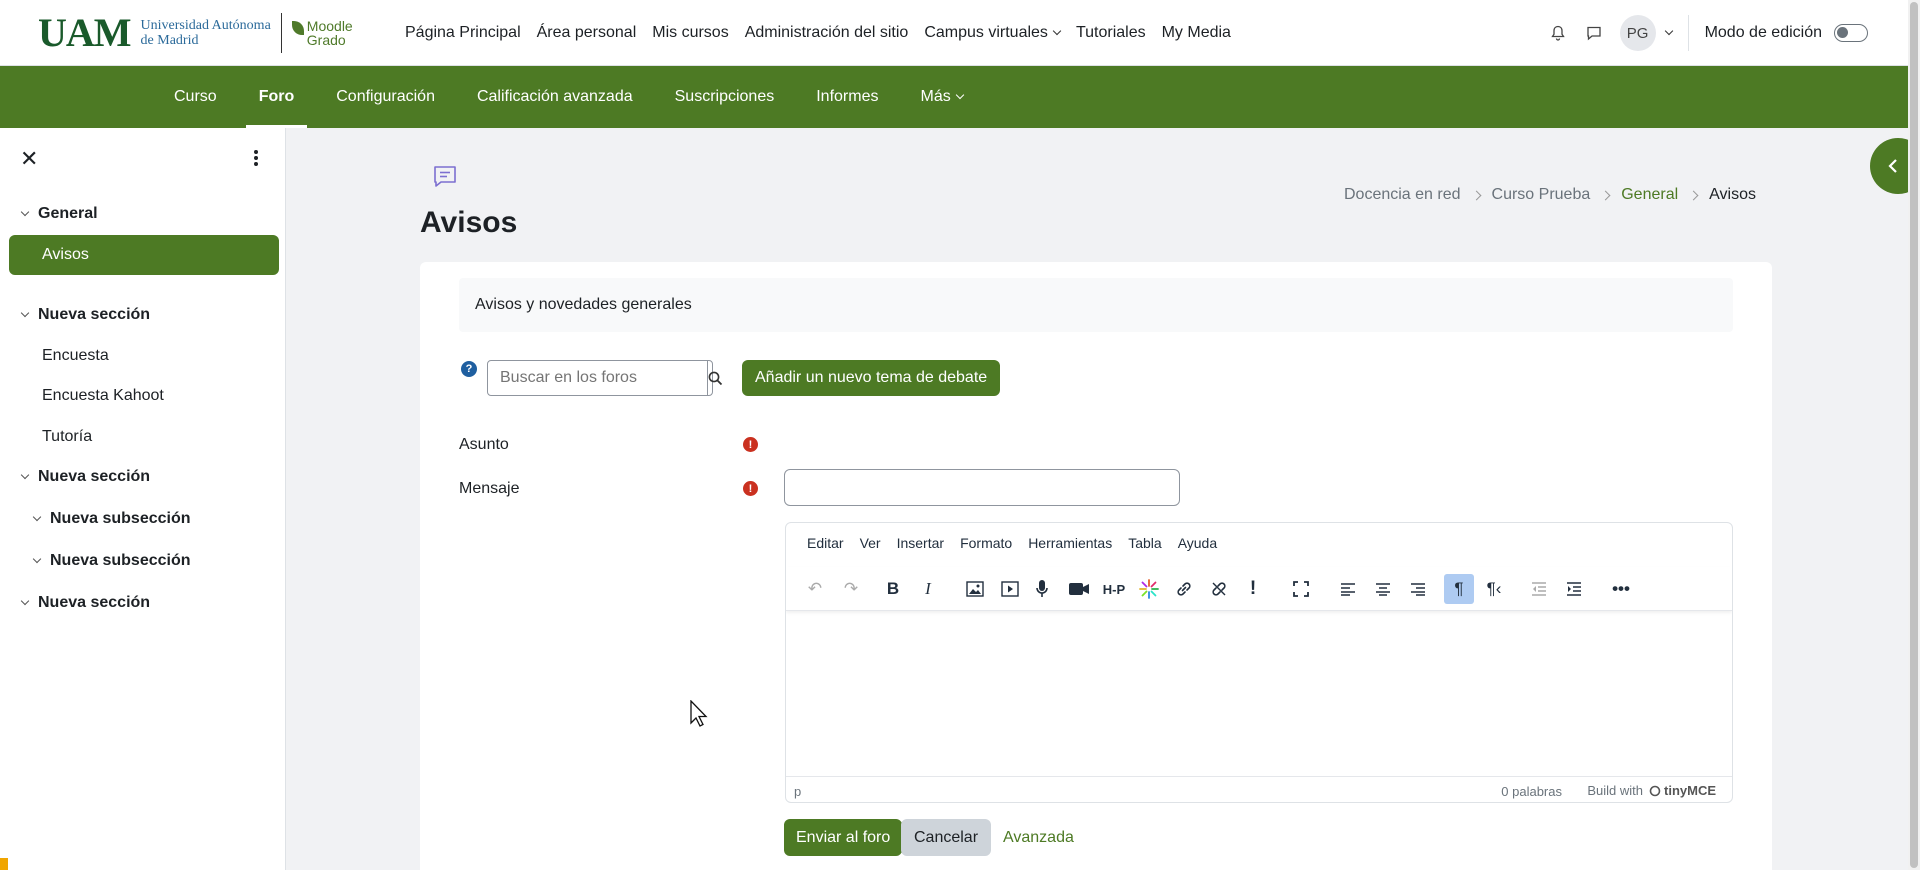  What do you see at coordinates (587, 33) in the screenshot?
I see `nav-area-personal: Área personal` at bounding box center [587, 33].